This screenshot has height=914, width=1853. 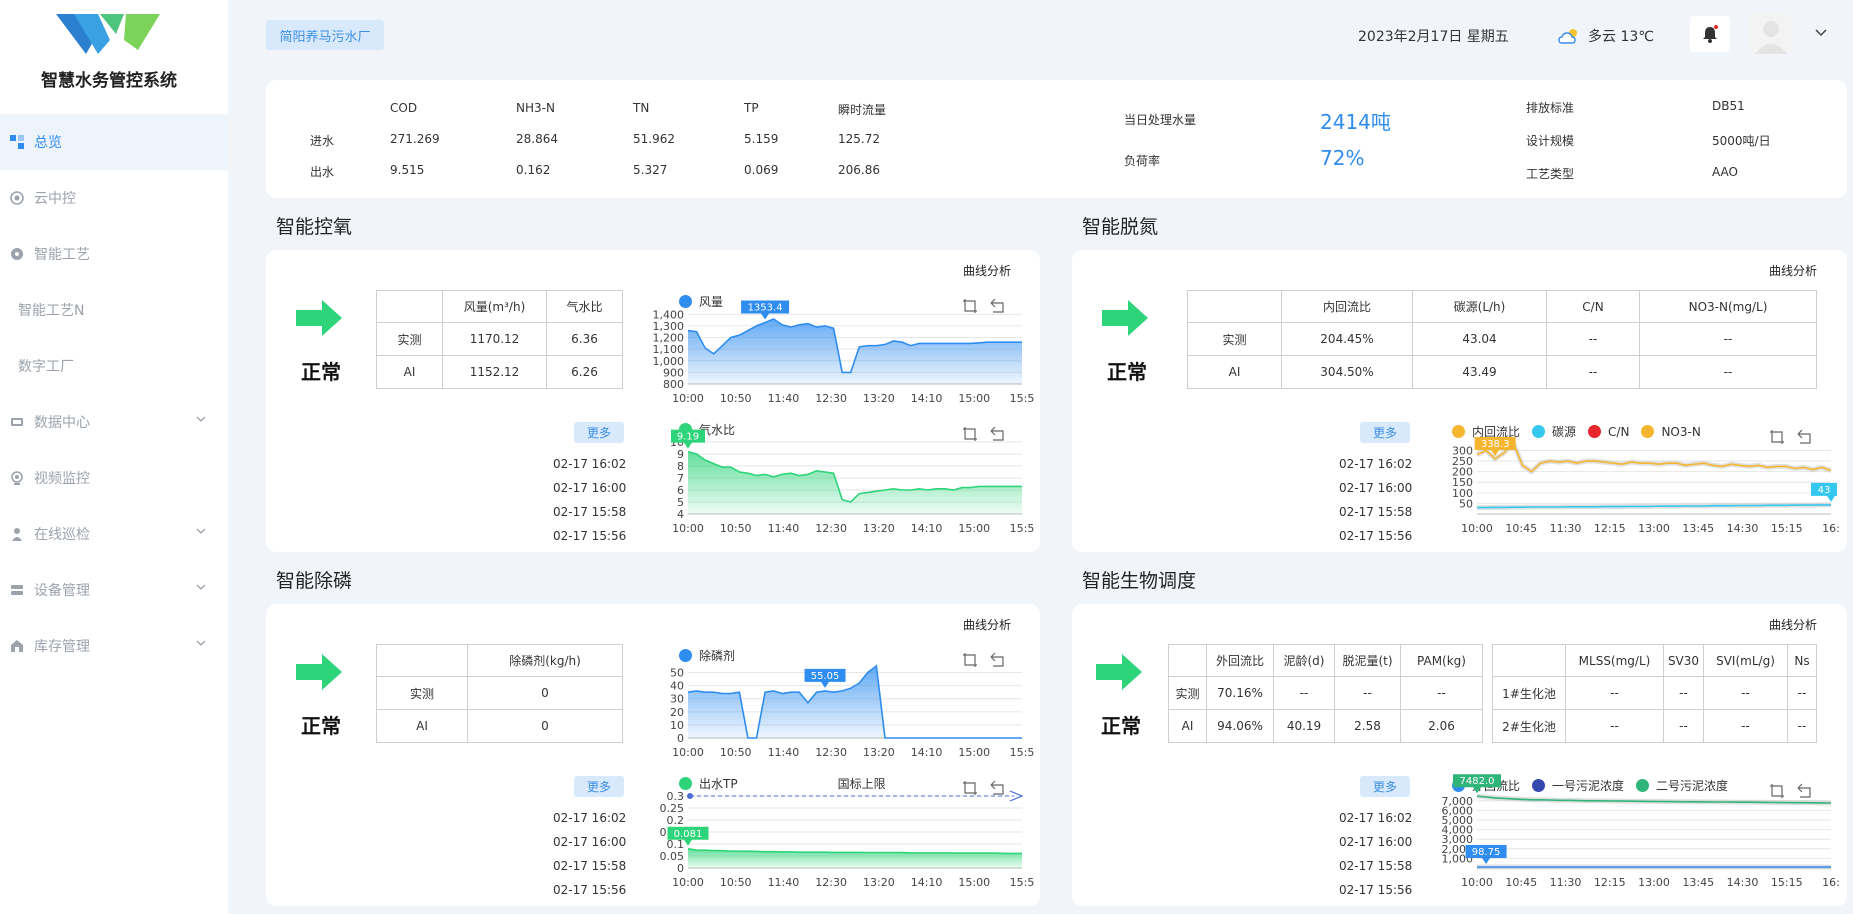 I want to click on table-header-cell: 除磷剂(kg/h), so click(x=545, y=660).